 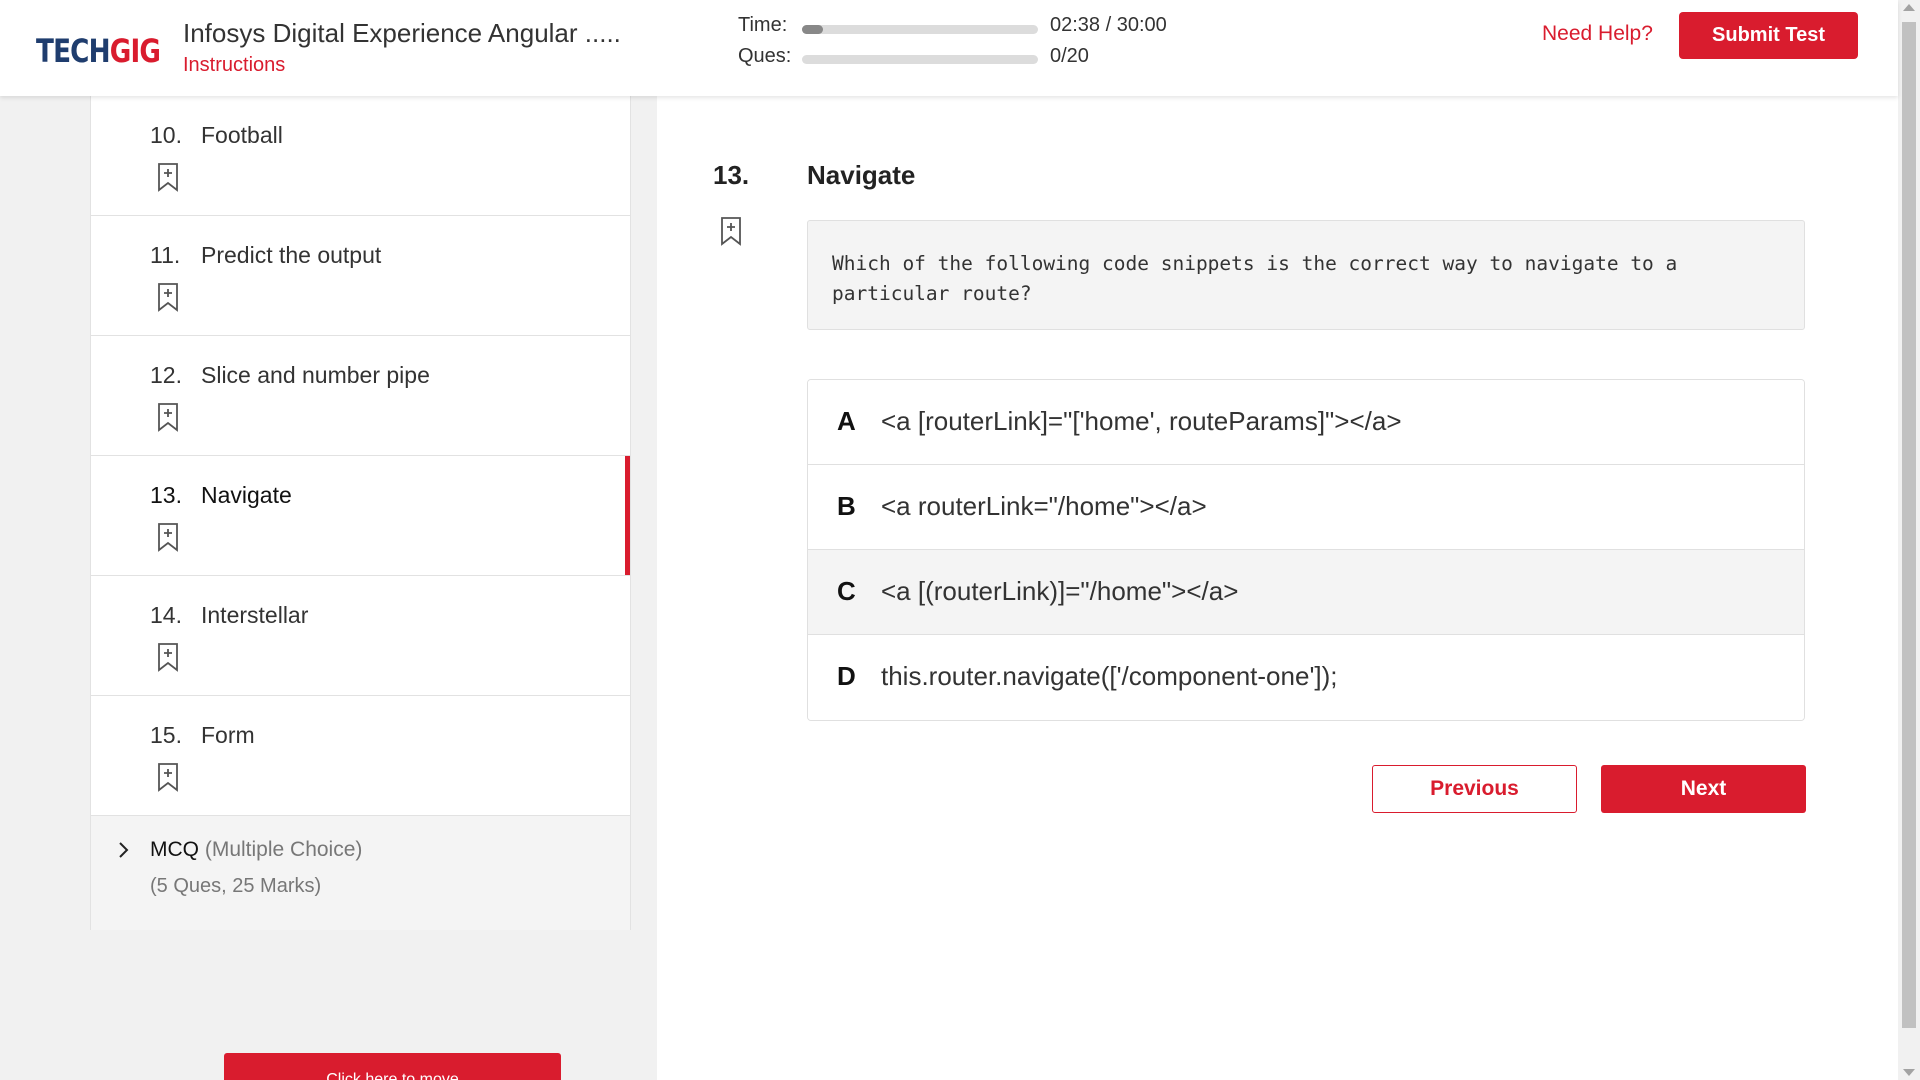 What do you see at coordinates (360, 873) in the screenshot?
I see `section-mcq: MCQ (Multiple Choice) (5 Ques, 25 Marks)` at bounding box center [360, 873].